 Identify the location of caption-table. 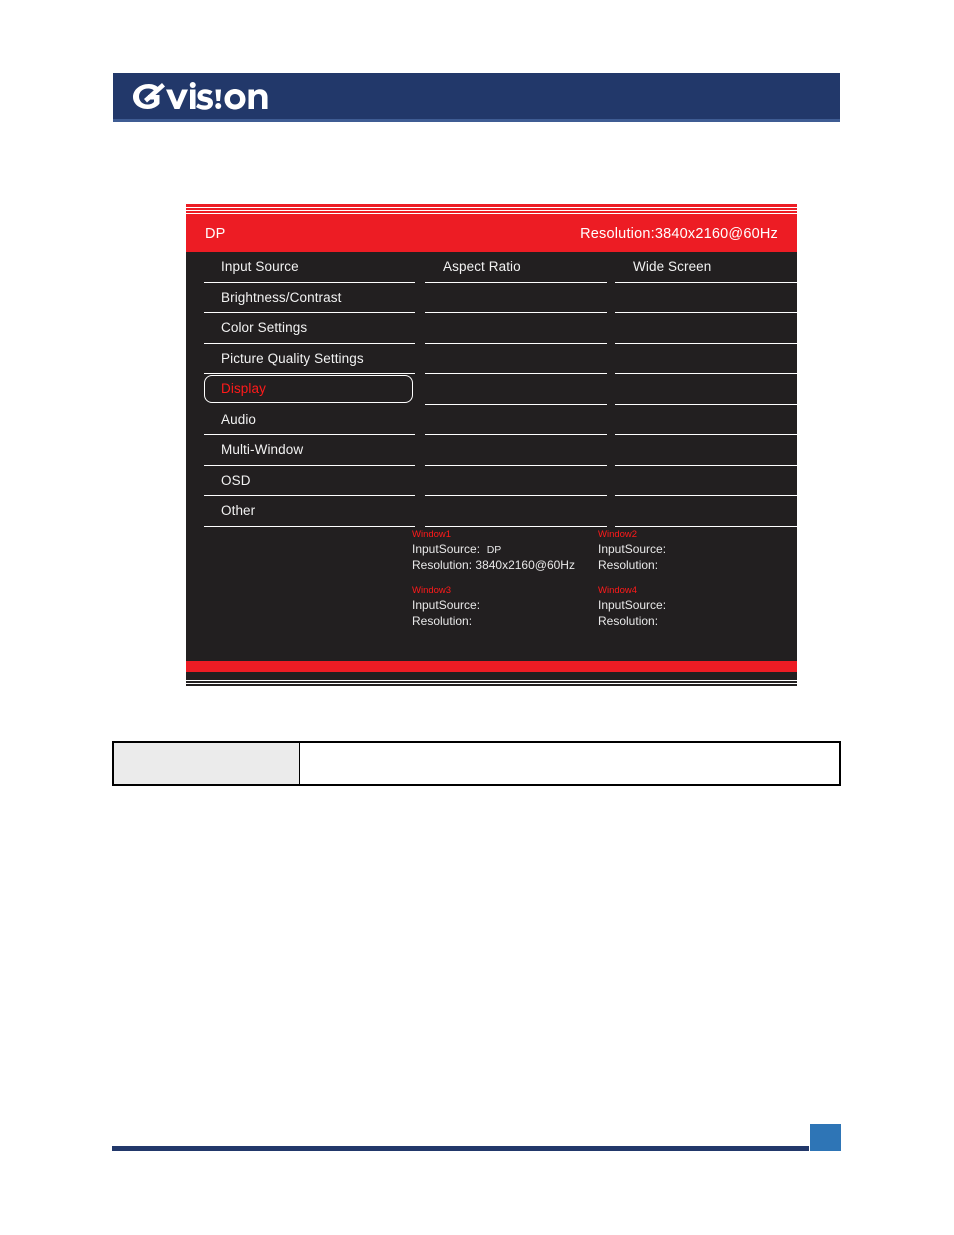
(476, 763).